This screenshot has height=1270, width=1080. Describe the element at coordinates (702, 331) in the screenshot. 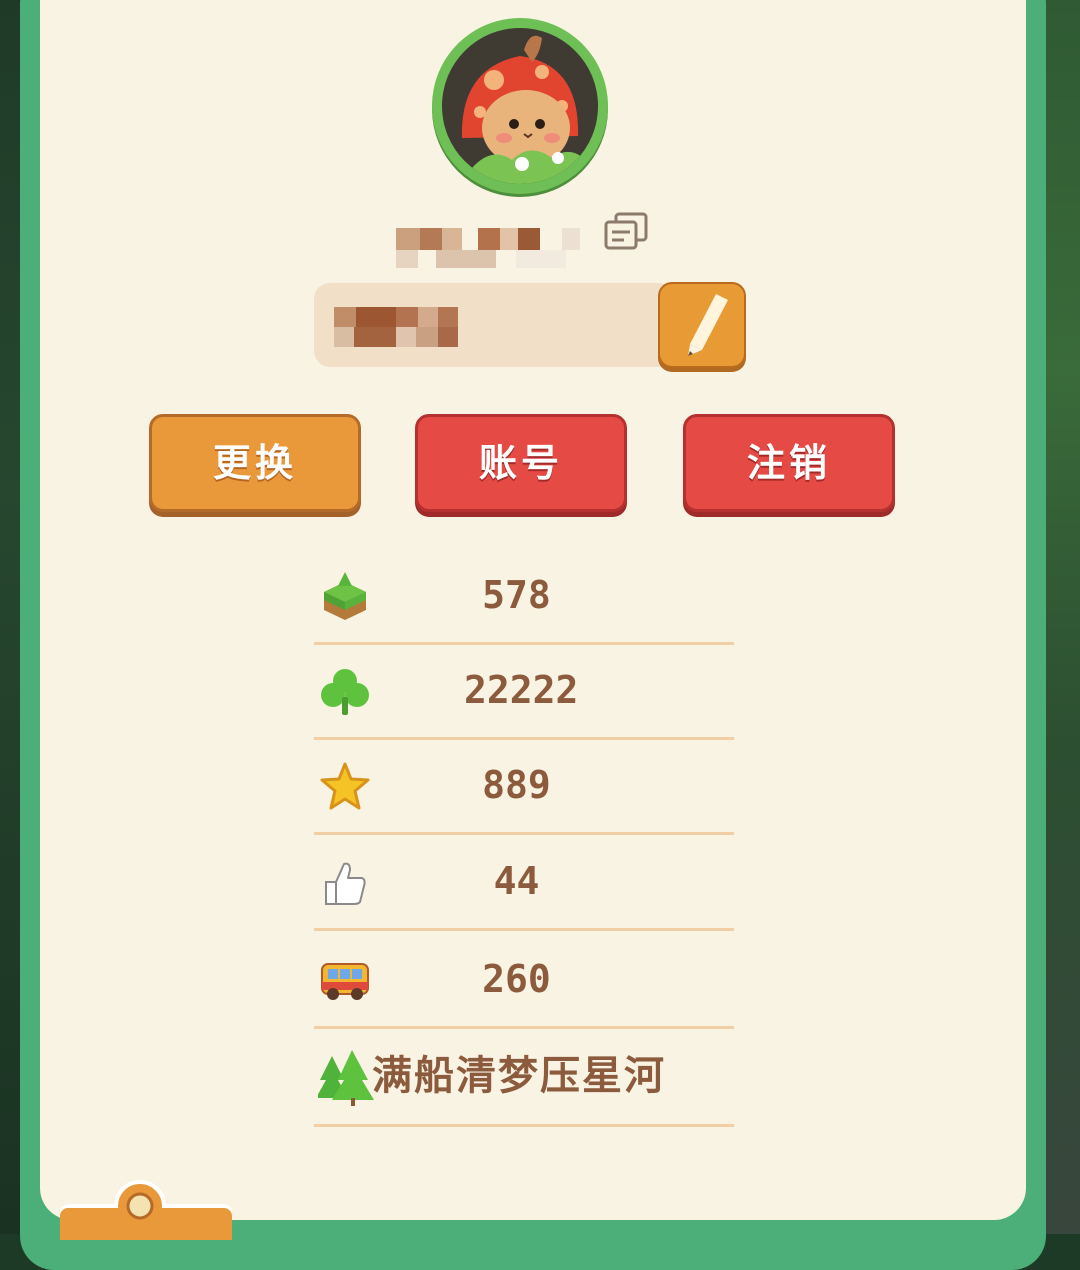

I see `pencil-icon` at that location.